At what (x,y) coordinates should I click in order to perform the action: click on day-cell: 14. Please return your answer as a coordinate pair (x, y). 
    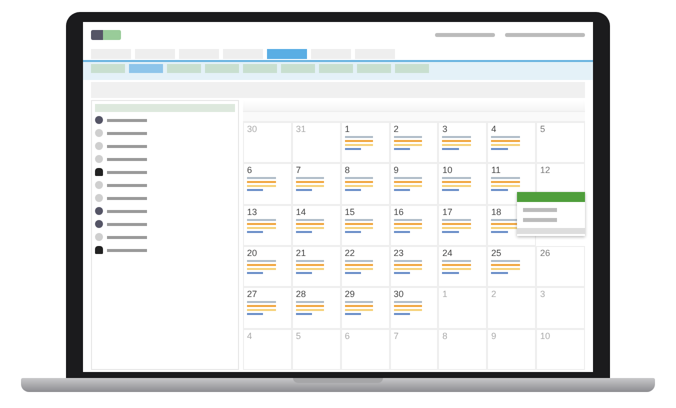
    Looking at the image, I should click on (316, 225).